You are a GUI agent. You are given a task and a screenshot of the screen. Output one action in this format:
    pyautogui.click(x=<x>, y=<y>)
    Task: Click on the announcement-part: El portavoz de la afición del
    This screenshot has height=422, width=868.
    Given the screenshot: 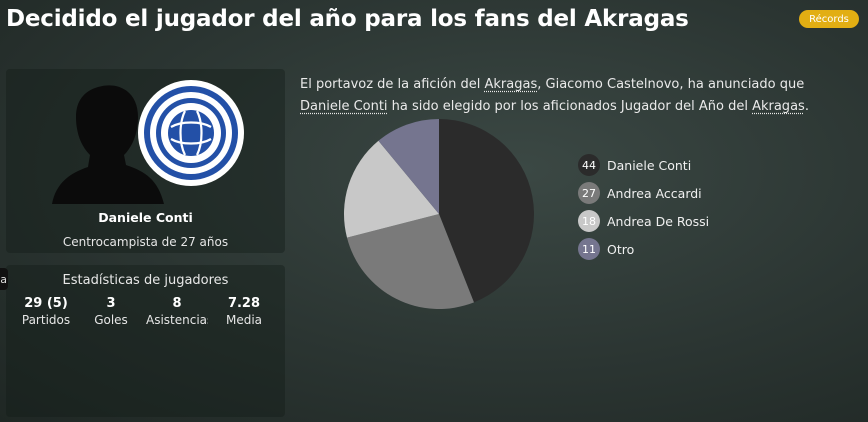 What is the action you would take?
    pyautogui.click(x=392, y=84)
    